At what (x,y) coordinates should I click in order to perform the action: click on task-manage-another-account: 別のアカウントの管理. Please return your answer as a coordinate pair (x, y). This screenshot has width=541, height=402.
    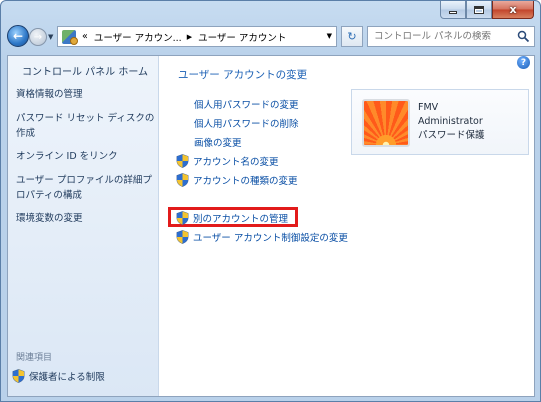
    Looking at the image, I should click on (232, 218).